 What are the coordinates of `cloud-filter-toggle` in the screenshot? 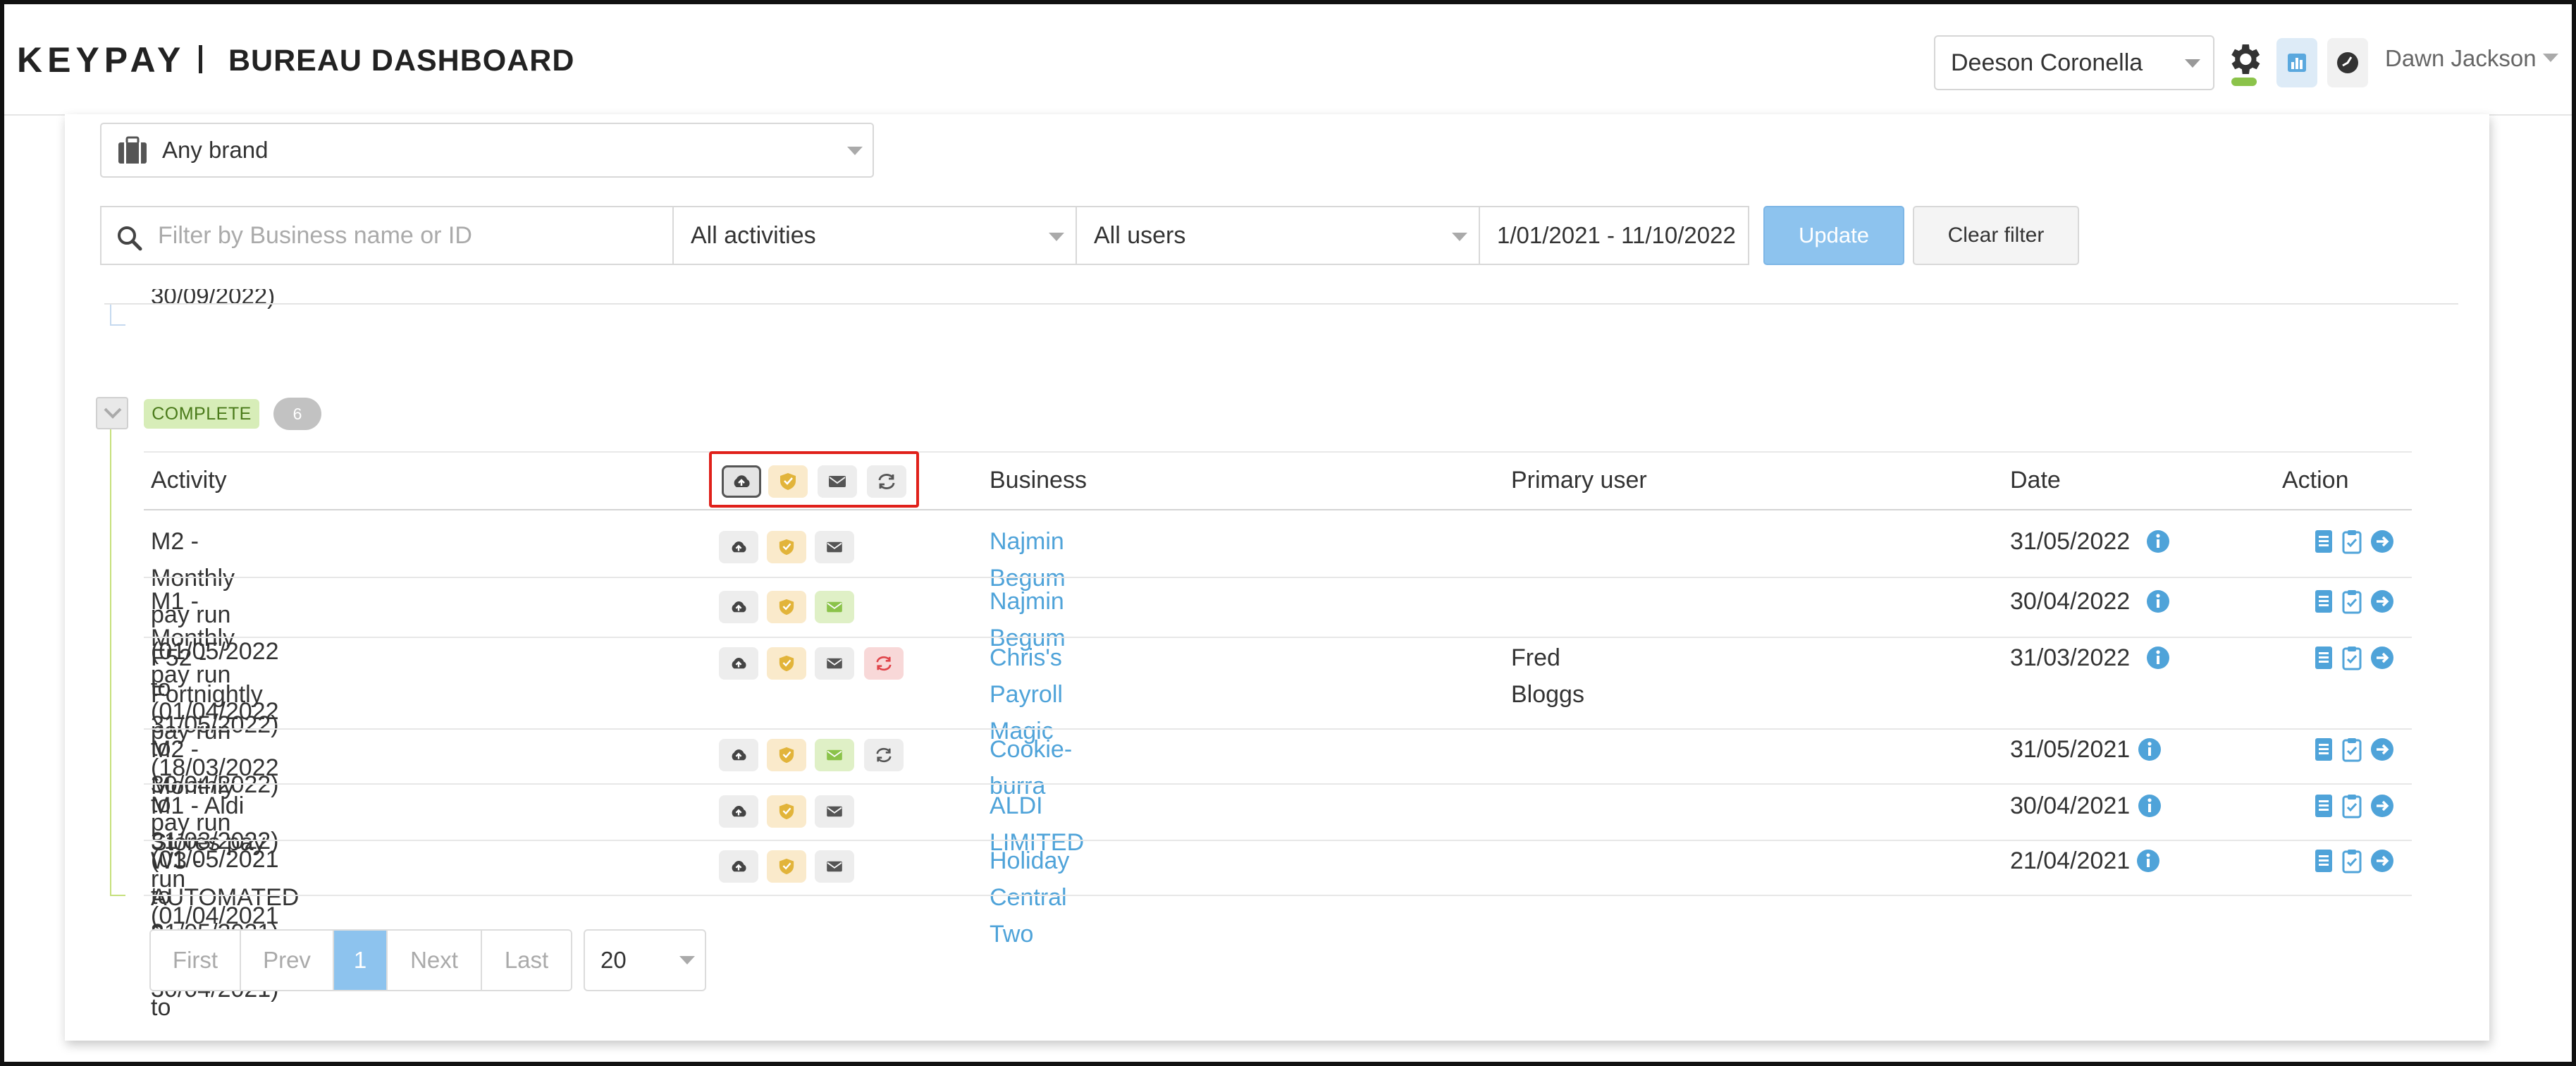 It's located at (741, 481).